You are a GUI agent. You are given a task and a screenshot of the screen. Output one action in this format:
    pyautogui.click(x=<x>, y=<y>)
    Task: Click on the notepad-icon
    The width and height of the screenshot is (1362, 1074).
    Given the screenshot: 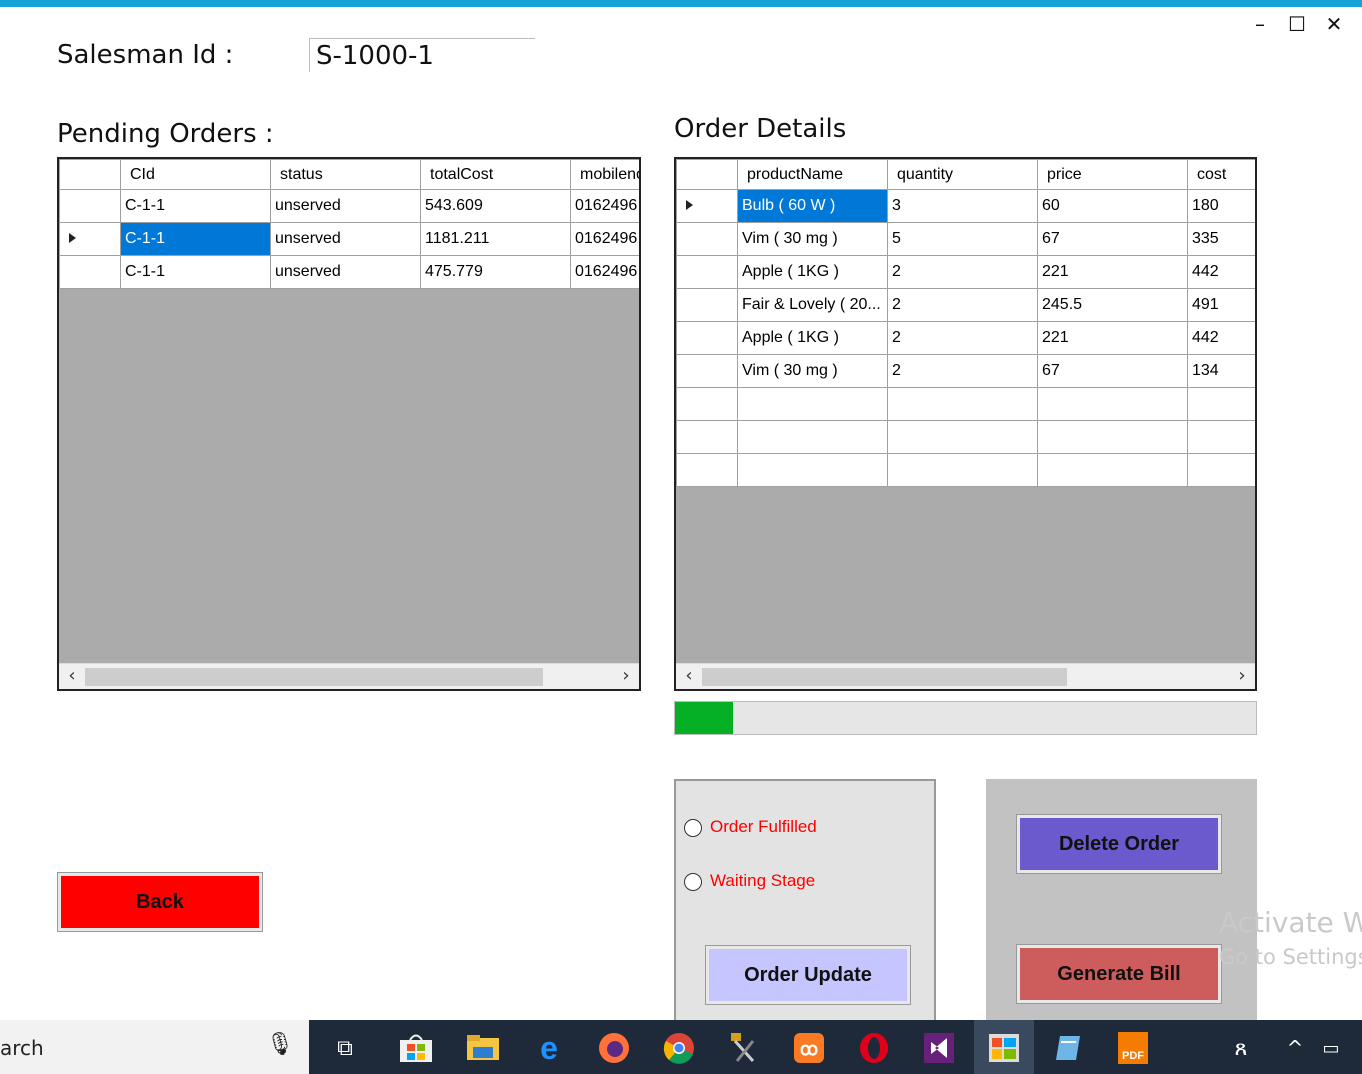 What is the action you would take?
    pyautogui.click(x=1068, y=1048)
    